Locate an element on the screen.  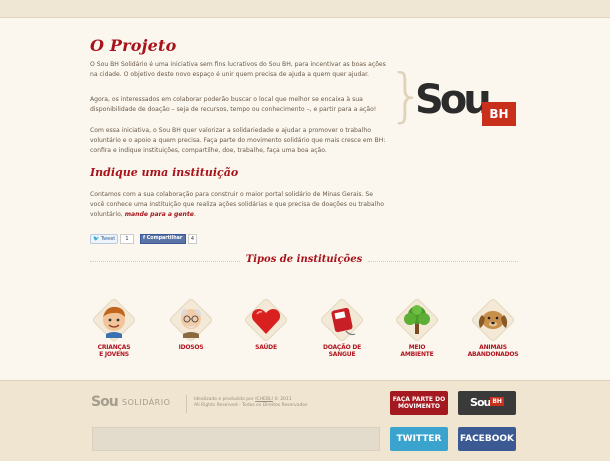
tweet-label: Tweet is located at coordinates (108, 239).